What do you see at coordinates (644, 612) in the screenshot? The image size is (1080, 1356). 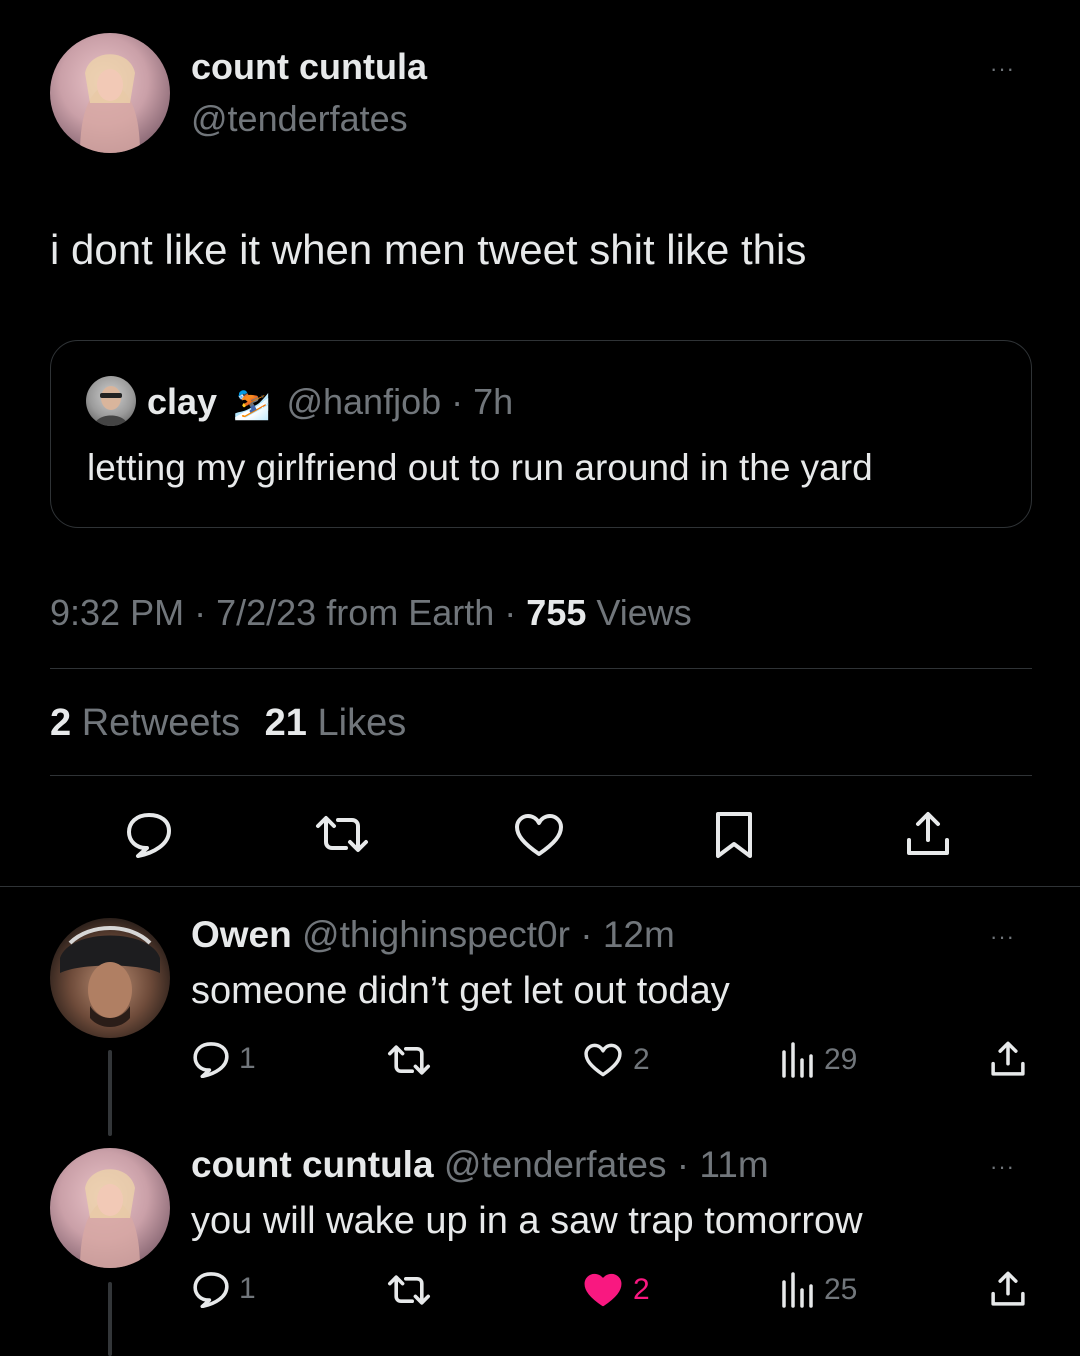 I see `views-label: Views` at bounding box center [644, 612].